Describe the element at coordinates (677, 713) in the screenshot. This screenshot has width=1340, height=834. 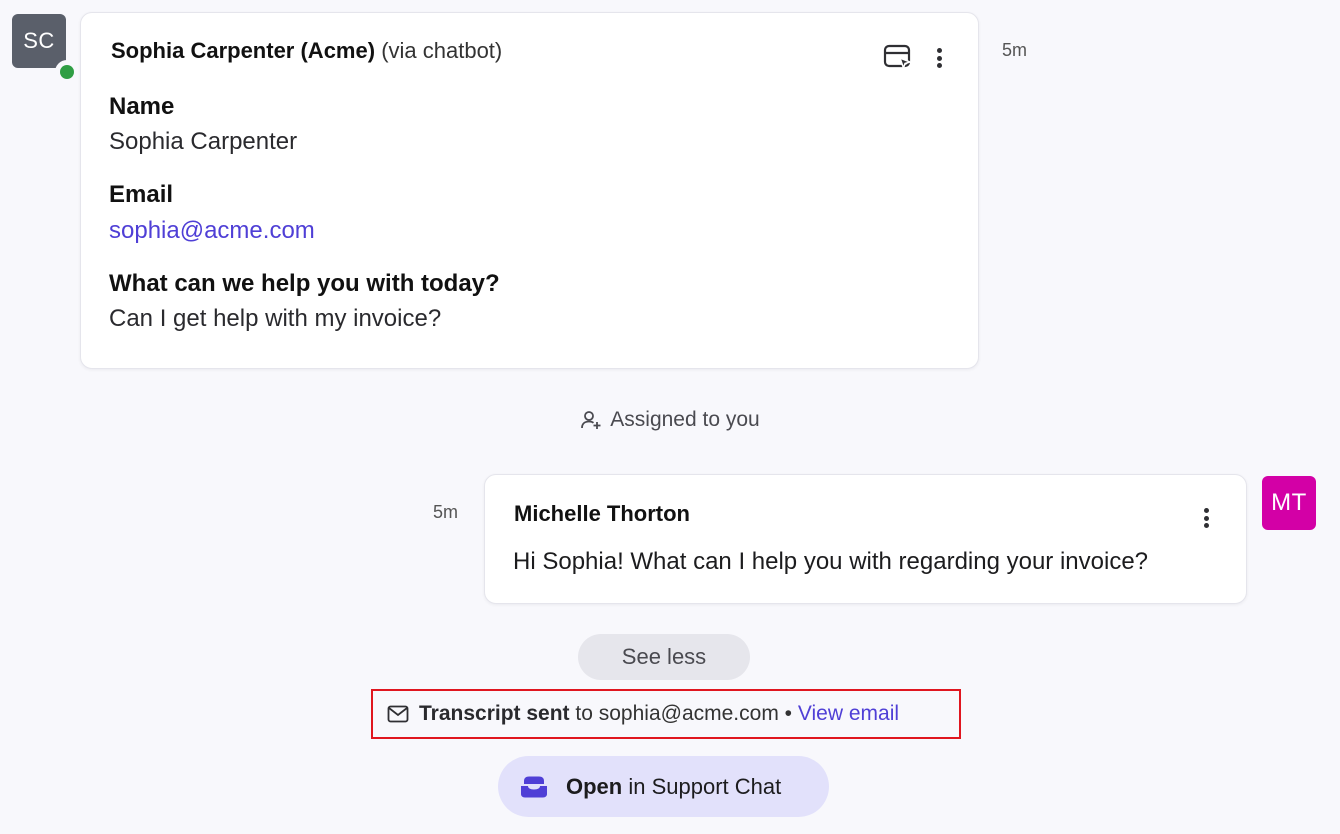
I see `transcript-recipient: to sophia@acme.com` at that location.